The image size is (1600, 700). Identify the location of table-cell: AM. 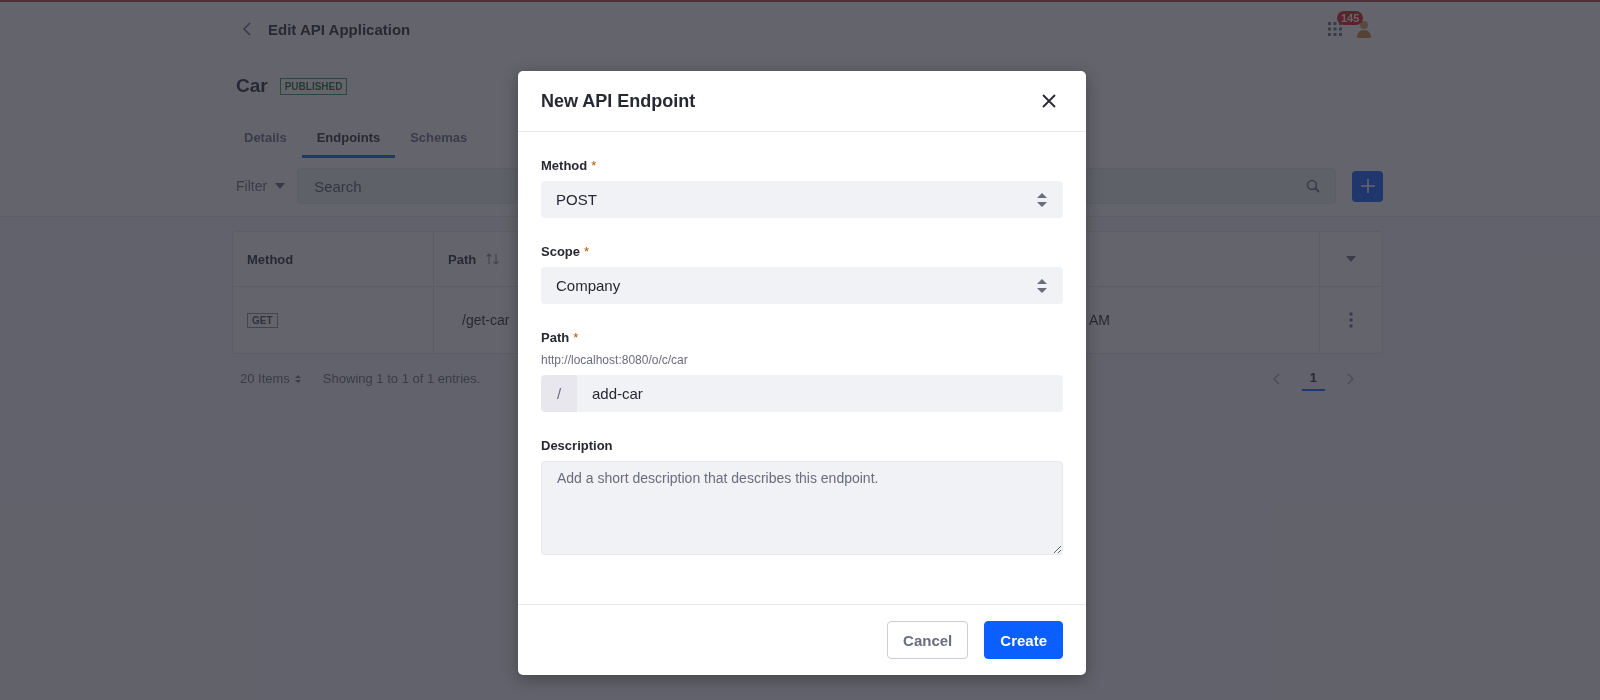
(1099, 320).